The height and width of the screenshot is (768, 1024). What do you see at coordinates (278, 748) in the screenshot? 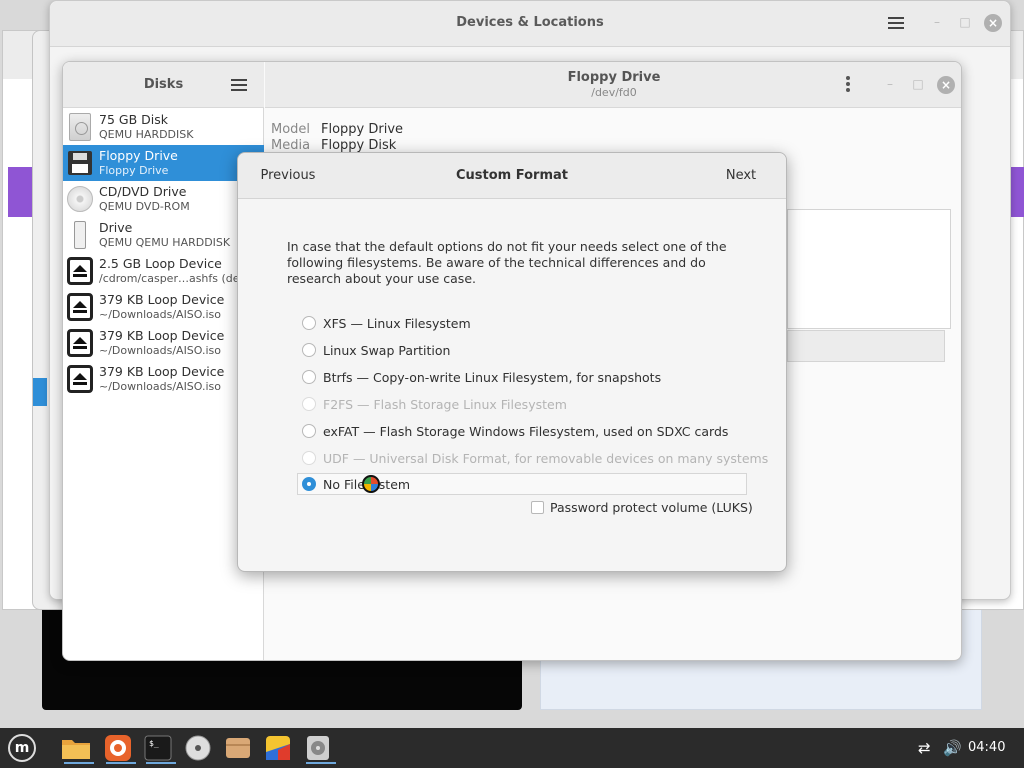
I see `drawing-icon` at bounding box center [278, 748].